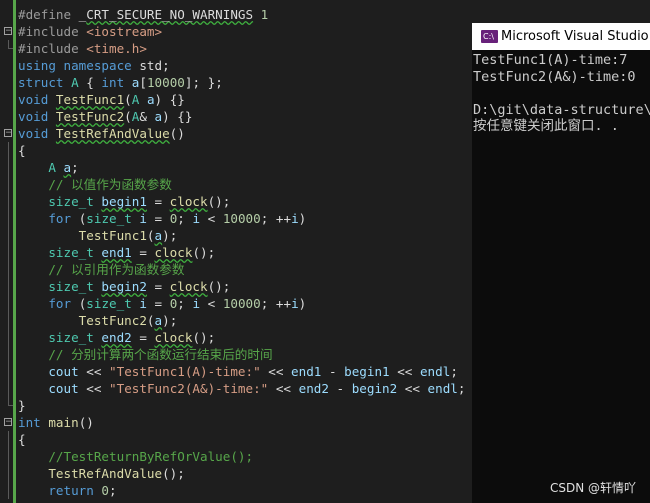  What do you see at coordinates (95, 184) in the screenshot?
I see `code-text: // 以值作为函数参数` at bounding box center [95, 184].